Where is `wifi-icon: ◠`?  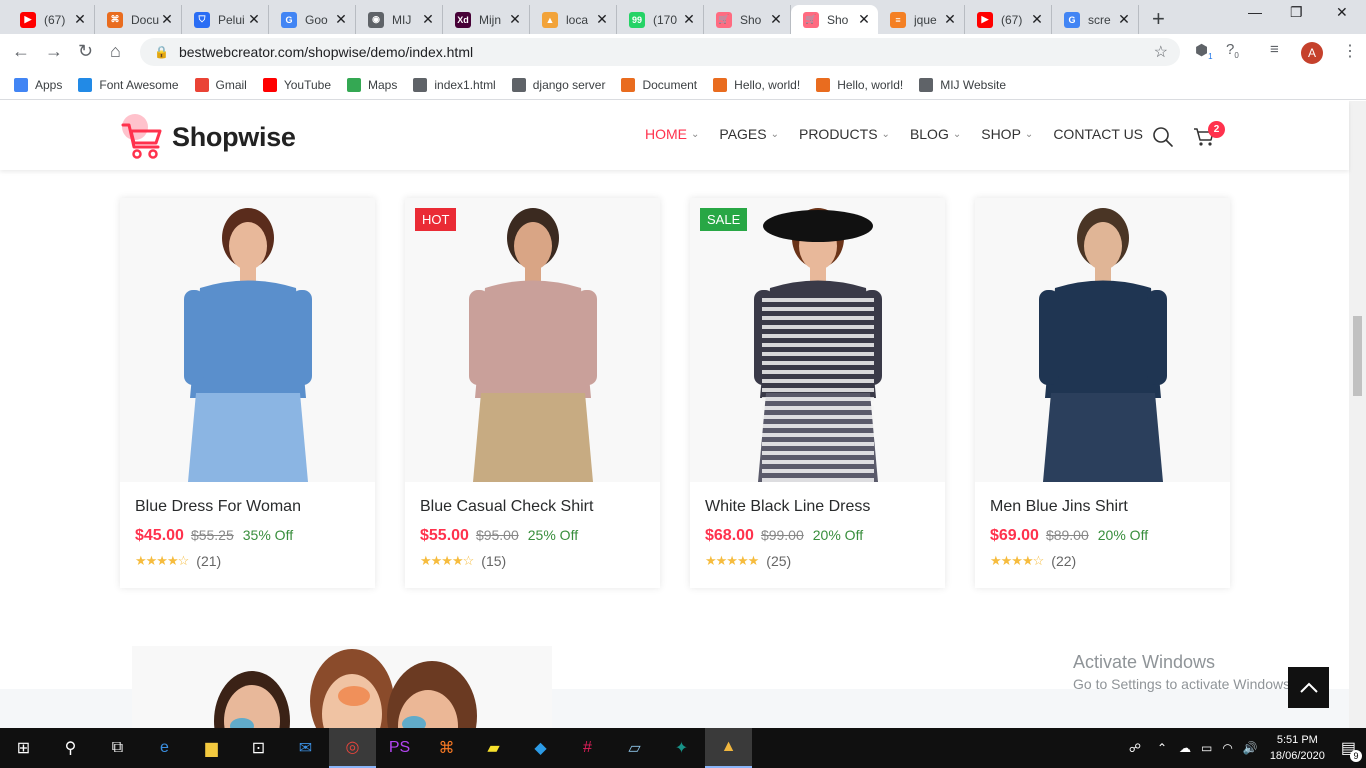
wifi-icon: ◠ is located at coordinates (1227, 748).